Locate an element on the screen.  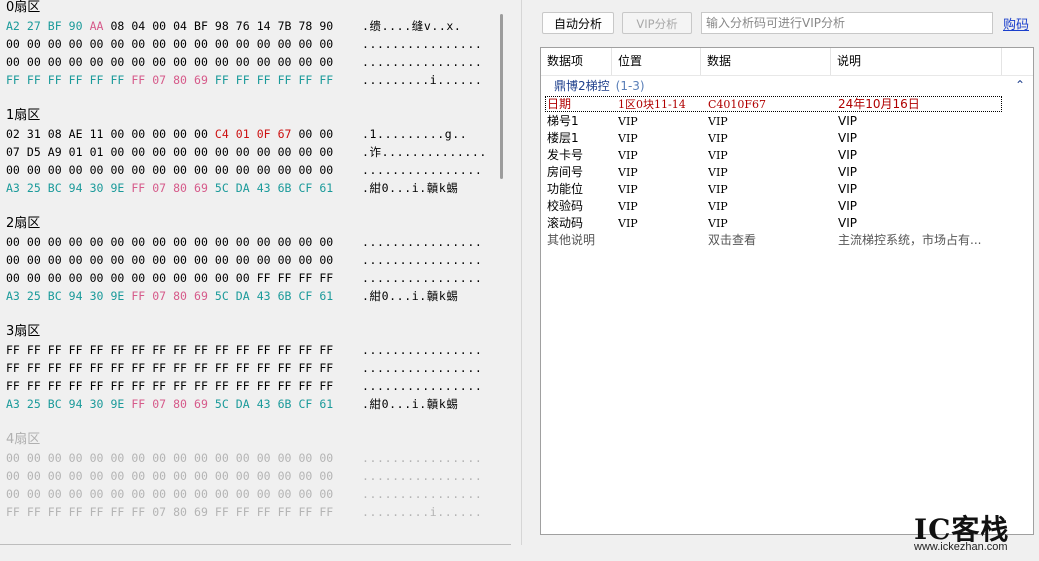
list-item: 发卡号 VIP VIP VIP is located at coordinates (787, 155).